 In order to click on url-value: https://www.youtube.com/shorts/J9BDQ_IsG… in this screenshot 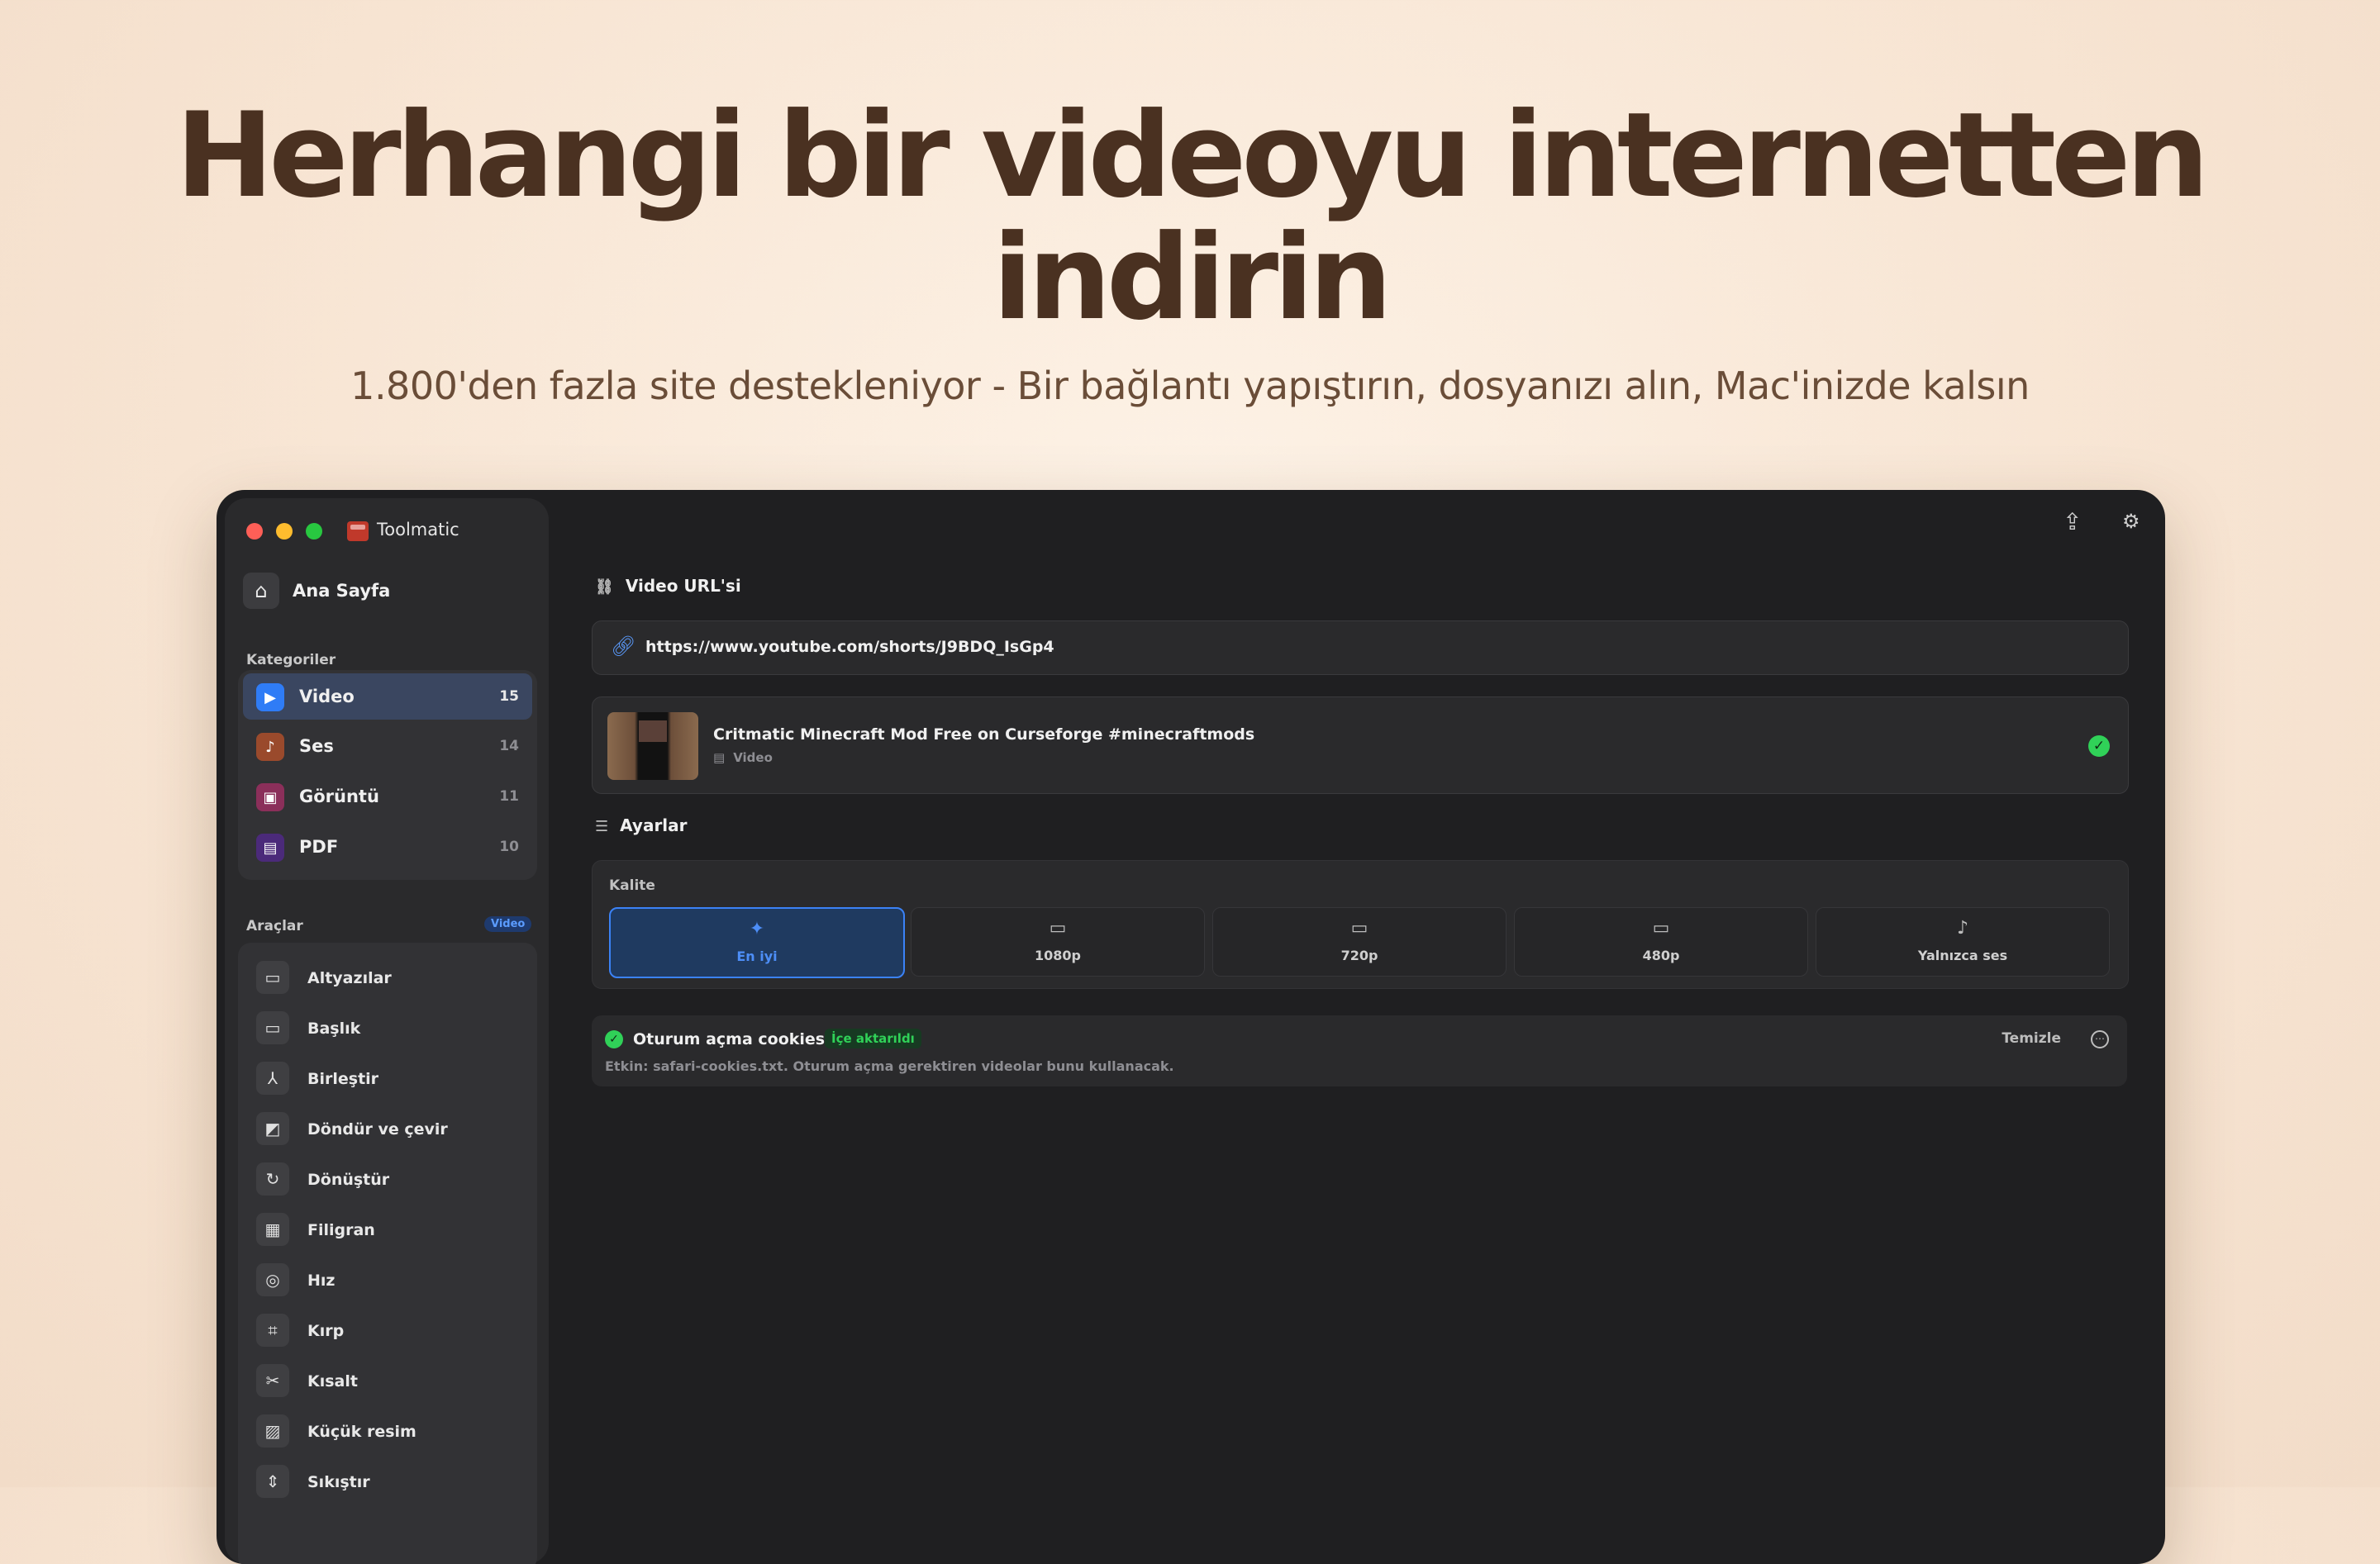, I will do `click(849, 647)`.